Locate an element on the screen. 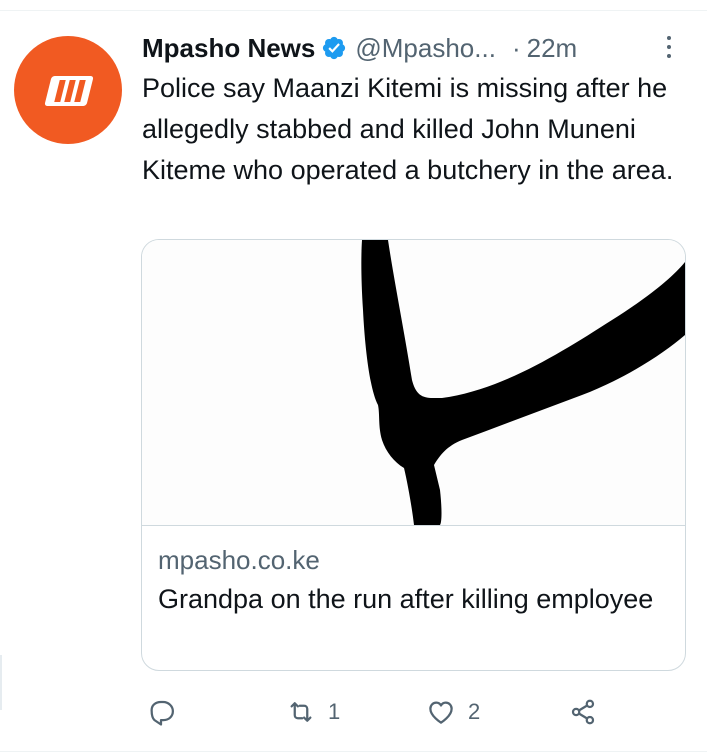  author-name: Mpasho News is located at coordinates (228, 48).